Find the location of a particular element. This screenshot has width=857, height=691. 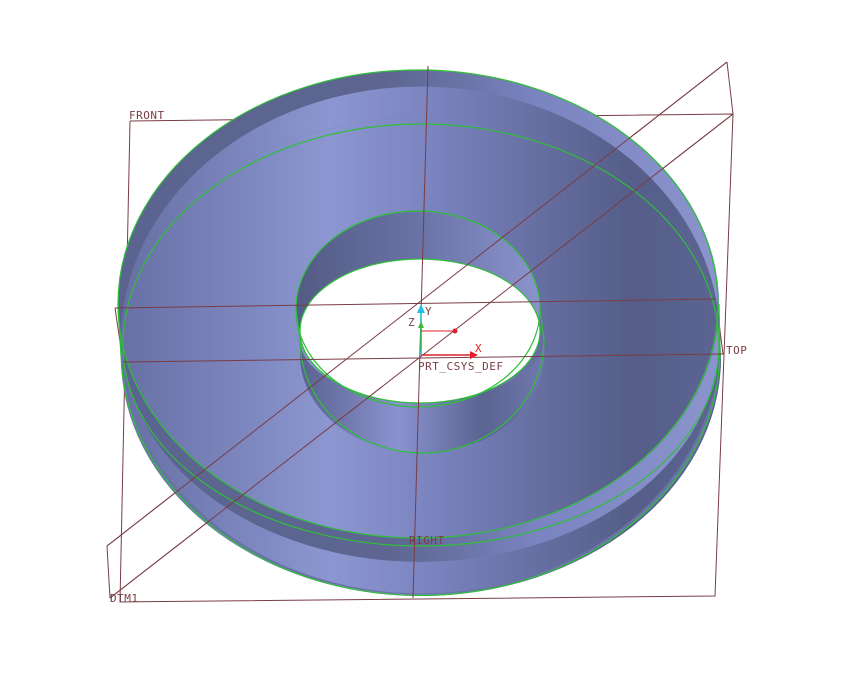

csys-origin-marker is located at coordinates (455, 331).